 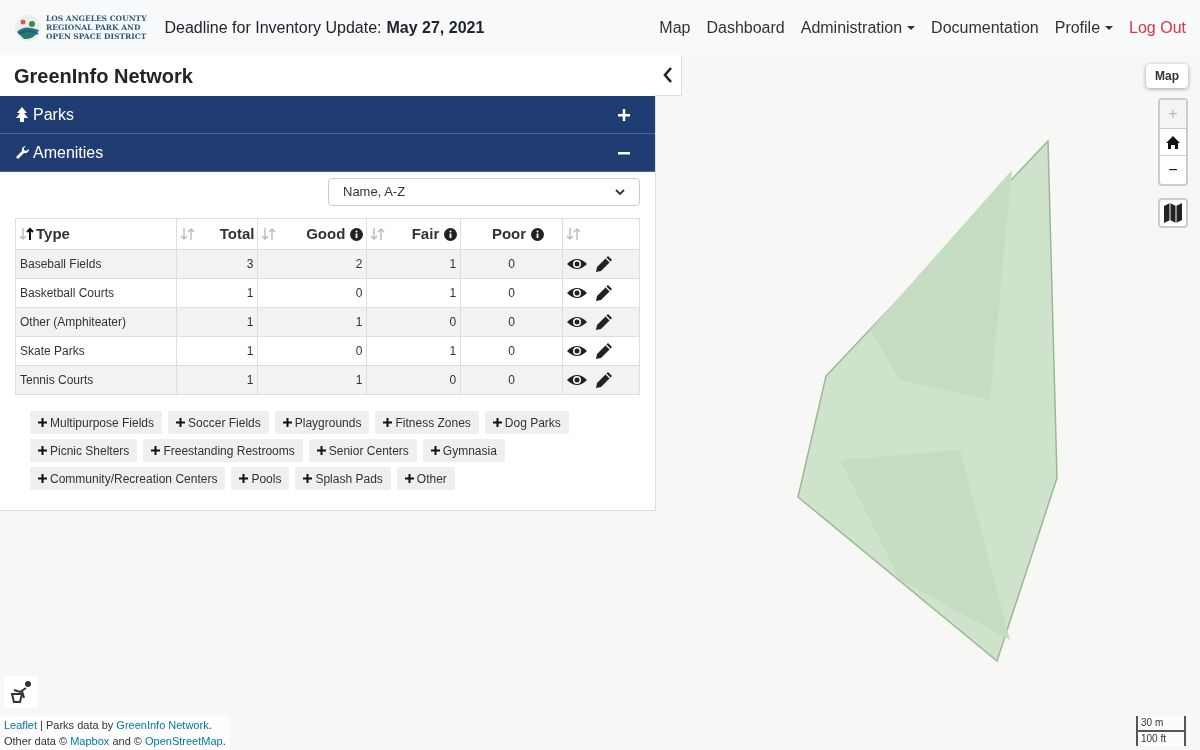 What do you see at coordinates (1173, 170) in the screenshot?
I see `zoom-out-button: −` at bounding box center [1173, 170].